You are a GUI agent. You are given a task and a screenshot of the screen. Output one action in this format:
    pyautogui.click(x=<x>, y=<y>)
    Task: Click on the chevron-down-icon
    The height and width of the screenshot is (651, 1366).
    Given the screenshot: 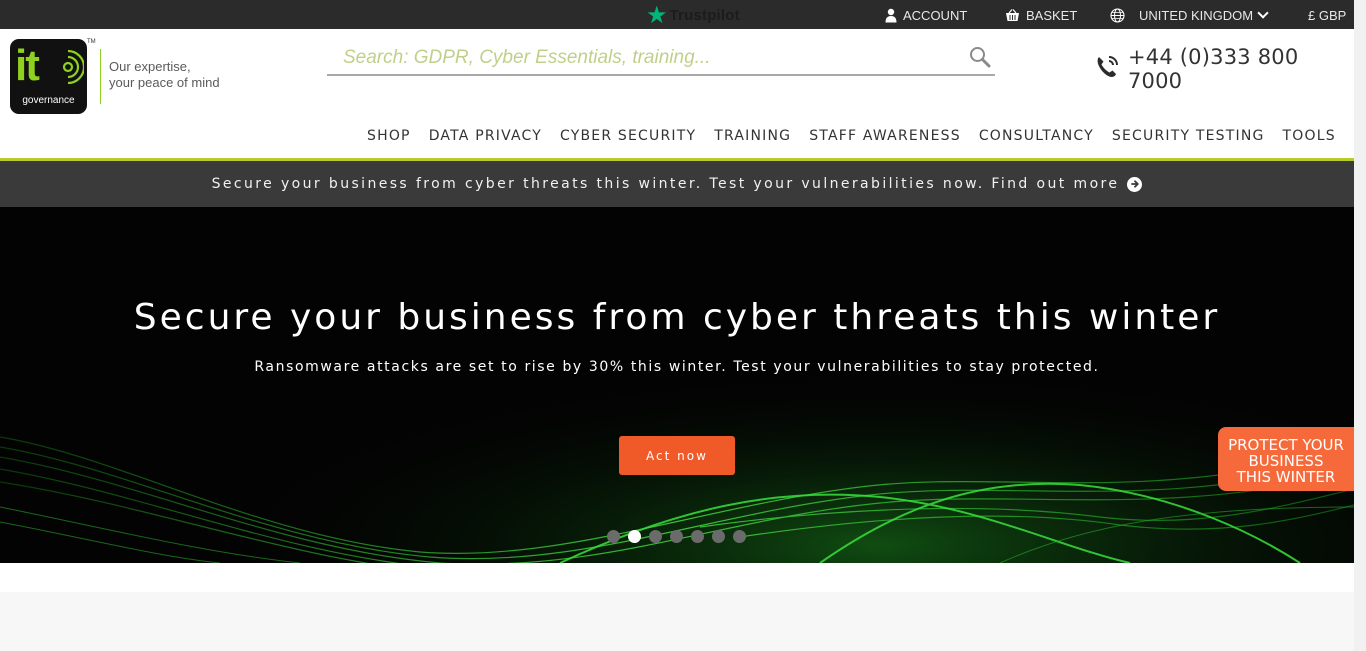 What is the action you would take?
    pyautogui.click(x=1263, y=13)
    